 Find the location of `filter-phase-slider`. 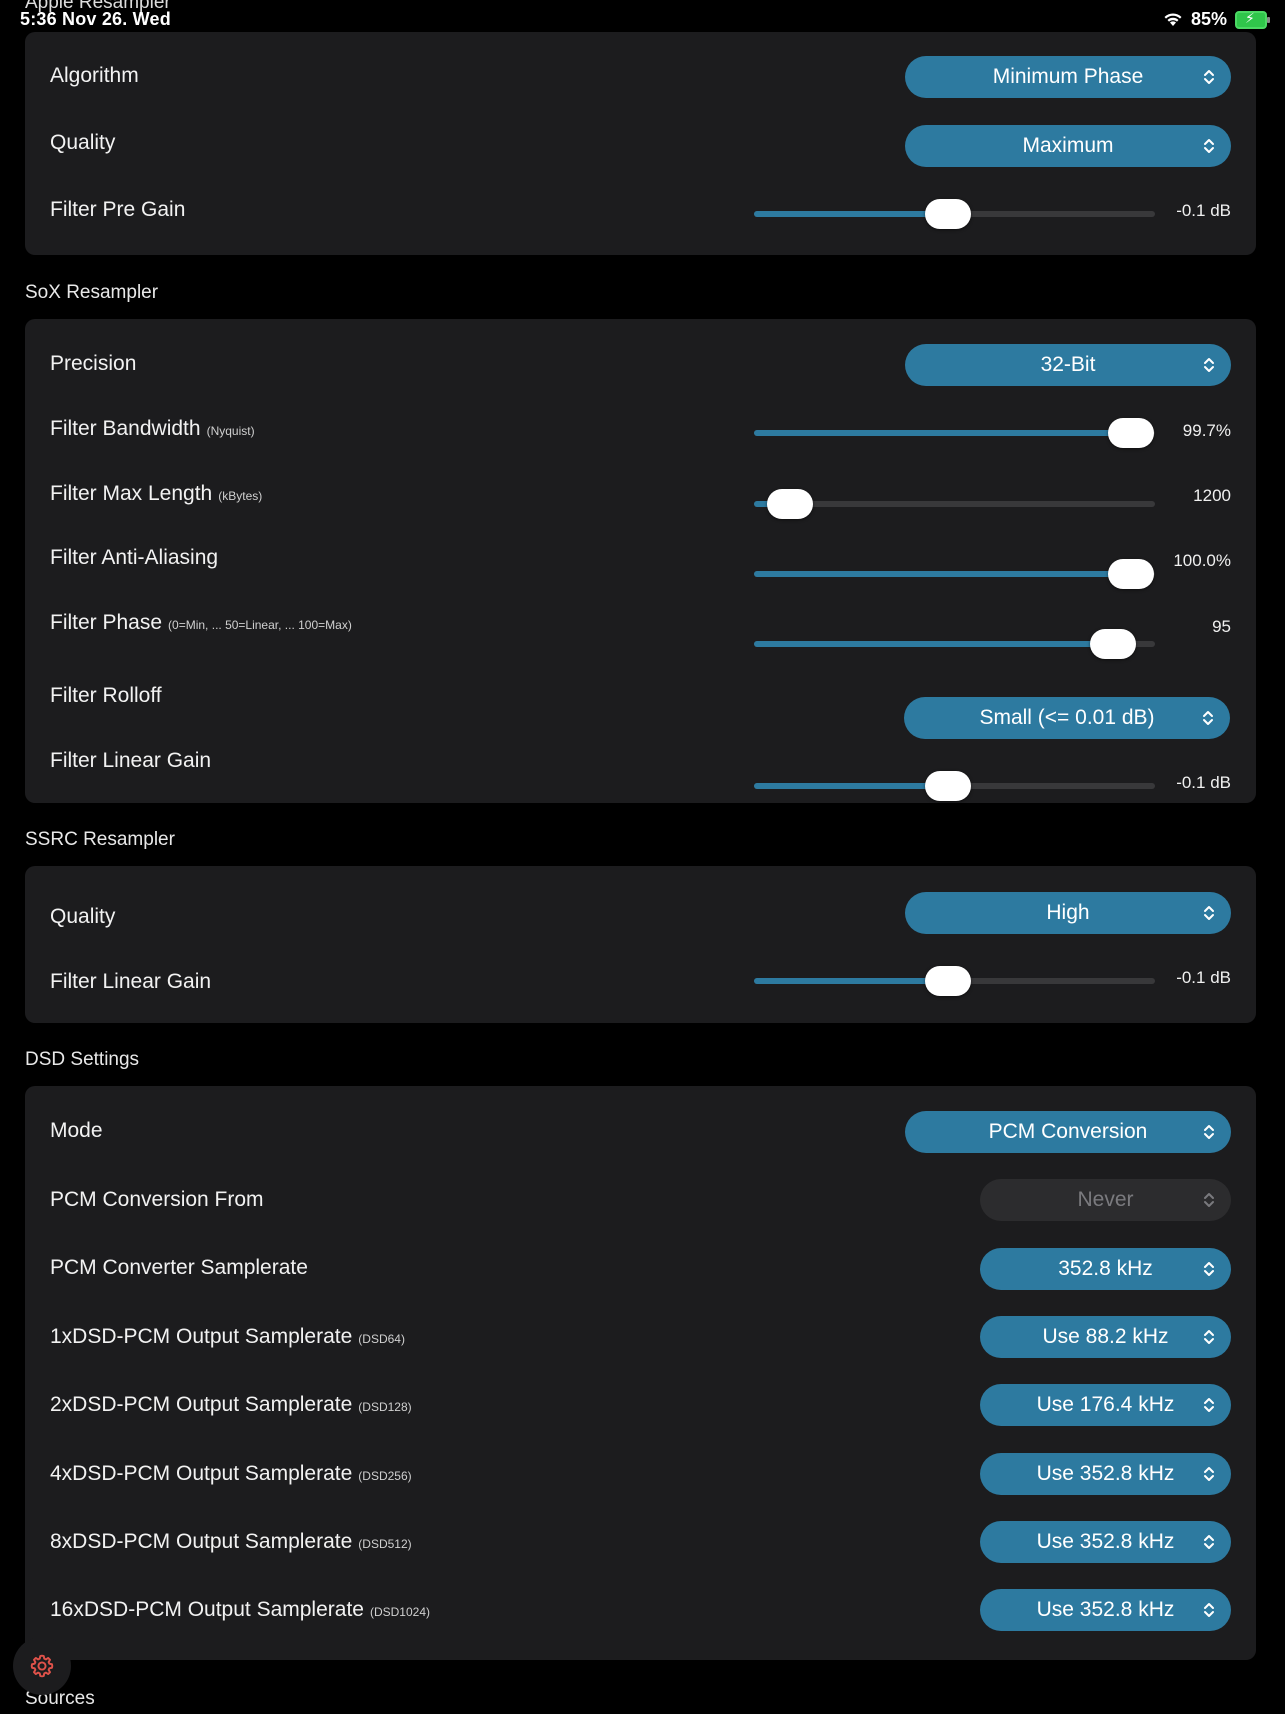

filter-phase-slider is located at coordinates (954, 644).